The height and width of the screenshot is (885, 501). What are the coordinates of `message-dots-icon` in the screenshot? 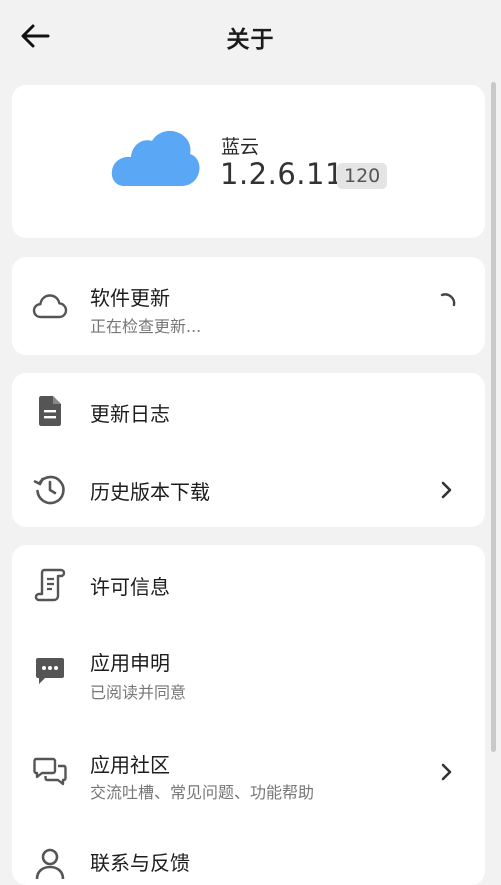 It's located at (50, 671).